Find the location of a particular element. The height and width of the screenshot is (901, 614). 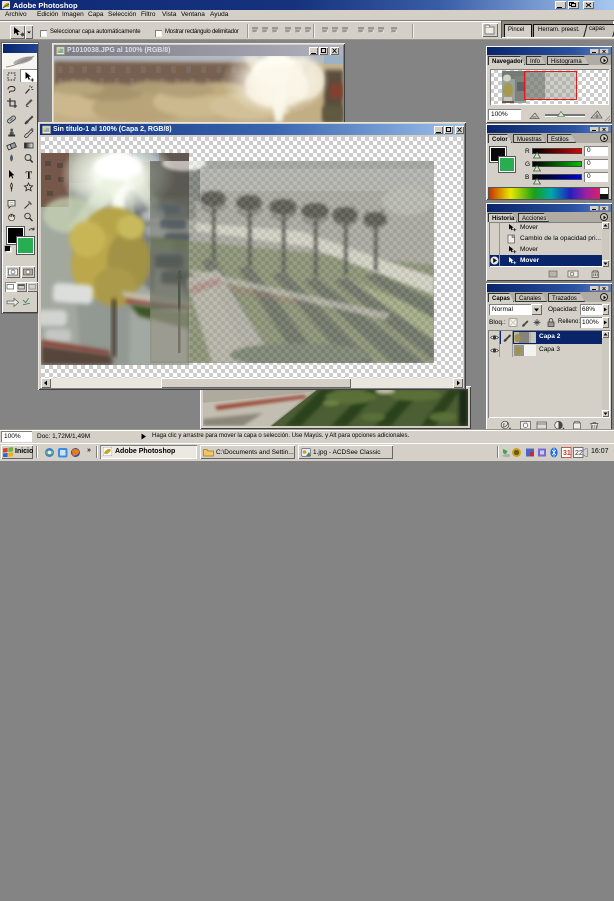

svg-text: 31 is located at coordinates (567, 453).